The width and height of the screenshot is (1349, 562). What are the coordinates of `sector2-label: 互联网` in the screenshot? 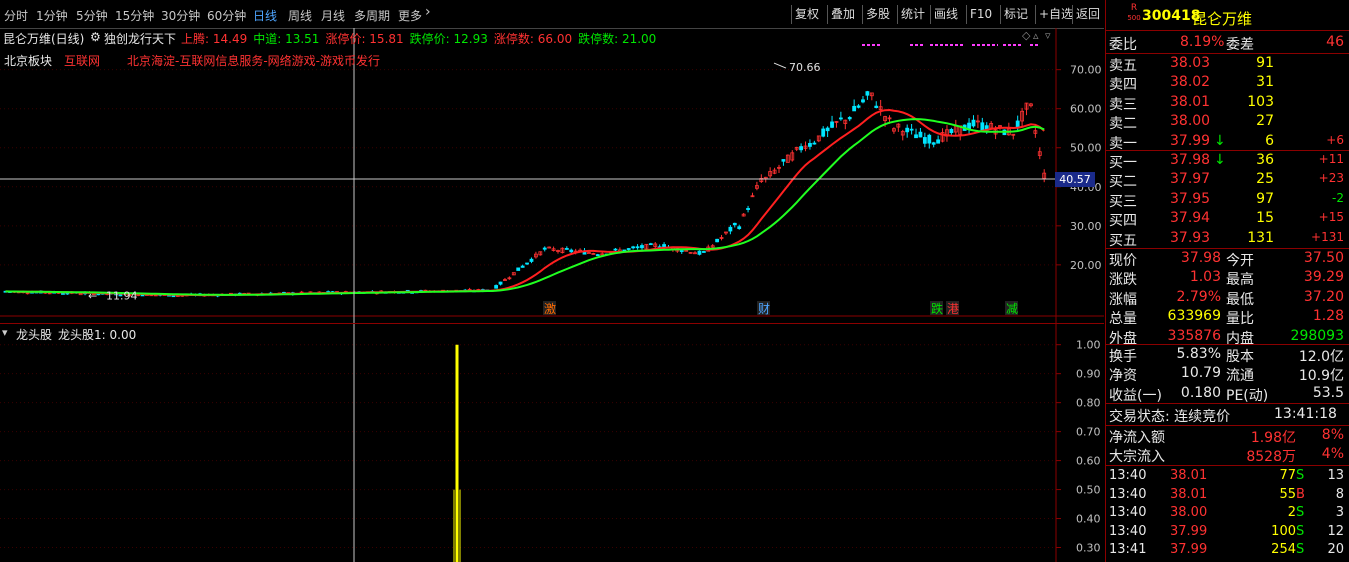 It's located at (82, 60).